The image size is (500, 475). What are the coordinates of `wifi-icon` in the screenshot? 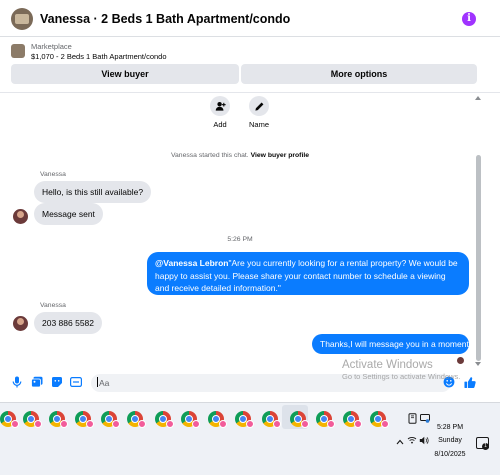 It's located at (412, 441).